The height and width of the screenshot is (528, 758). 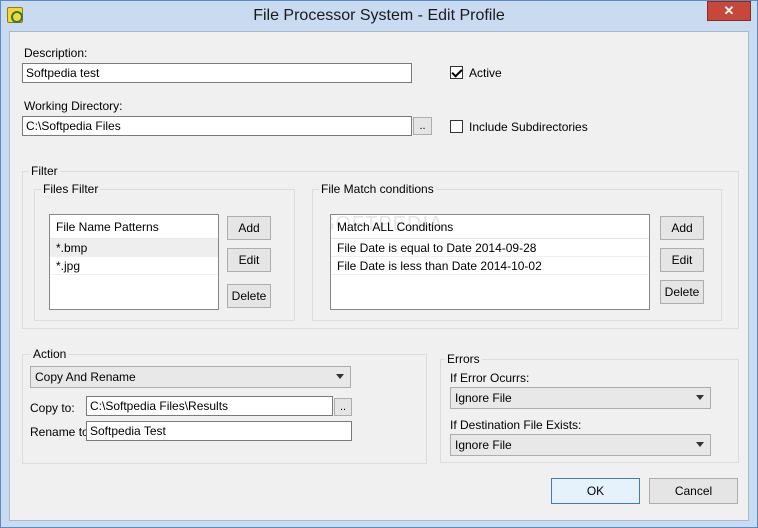 I want to click on if-error-select: Ignore File, so click(x=580, y=398).